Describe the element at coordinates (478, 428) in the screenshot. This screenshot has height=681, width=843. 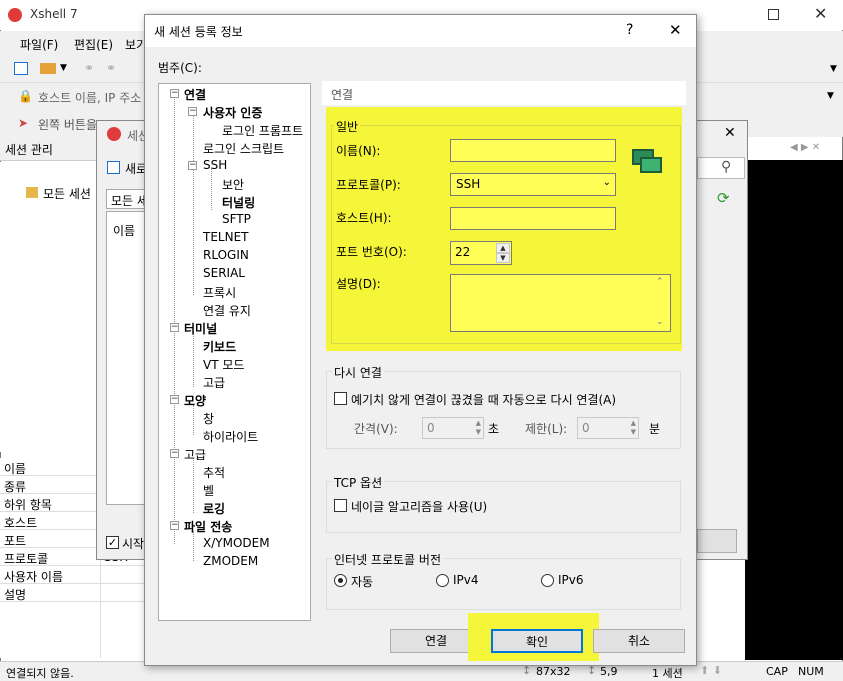
I see `interval-spin-icon: ▲ ▼` at that location.